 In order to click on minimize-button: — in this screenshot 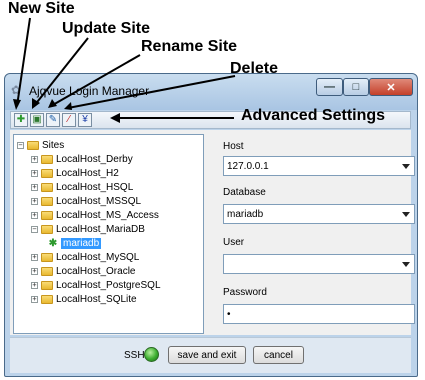, I will do `click(329, 87)`.